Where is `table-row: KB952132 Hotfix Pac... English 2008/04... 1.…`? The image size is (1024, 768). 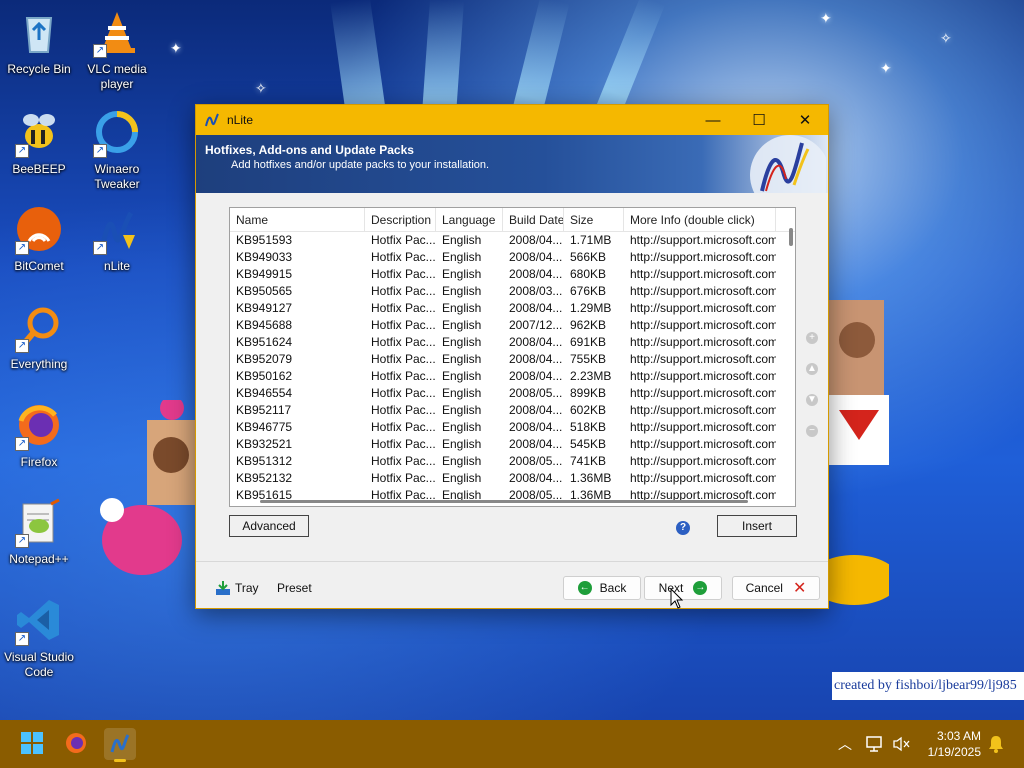 table-row: KB952132 Hotfix Pac... English 2008/04... 1.… is located at coordinates (512, 478).